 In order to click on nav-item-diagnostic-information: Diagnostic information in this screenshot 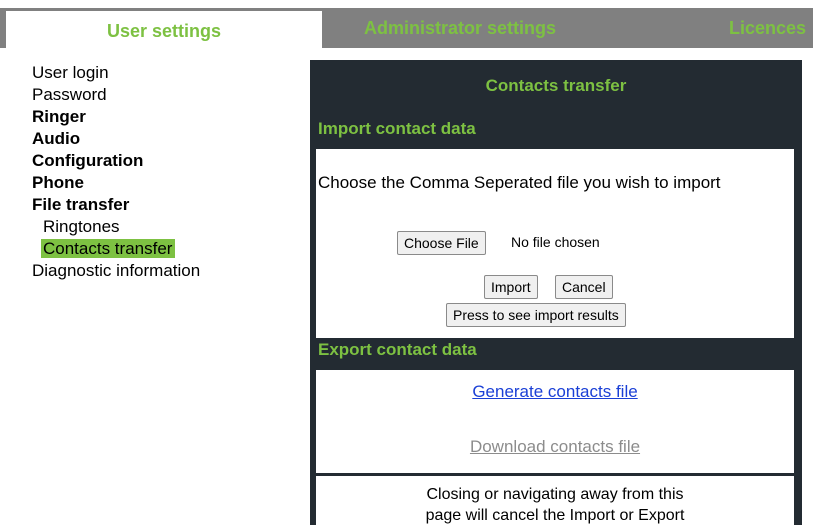, I will do `click(162, 271)`.